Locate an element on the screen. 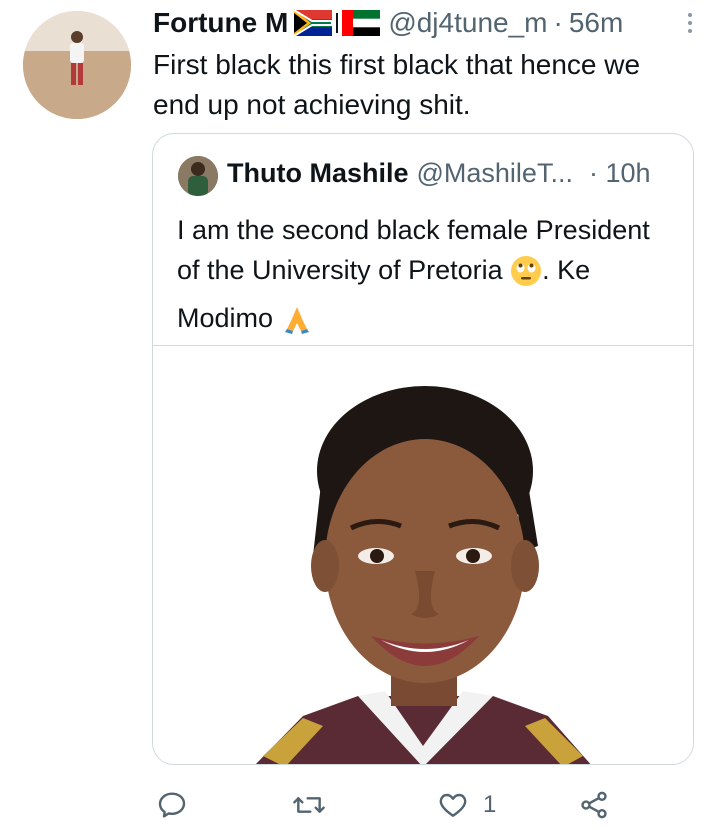 Image resolution: width=720 pixels, height=830 pixels. flag-separator is located at coordinates (337, 23).